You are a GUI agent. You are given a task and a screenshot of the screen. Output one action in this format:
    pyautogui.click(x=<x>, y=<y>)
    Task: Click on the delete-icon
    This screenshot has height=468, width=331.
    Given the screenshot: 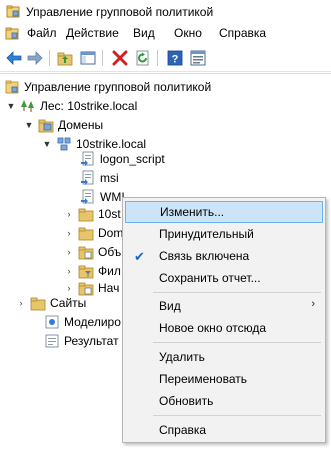 What is the action you would take?
    pyautogui.click(x=120, y=58)
    